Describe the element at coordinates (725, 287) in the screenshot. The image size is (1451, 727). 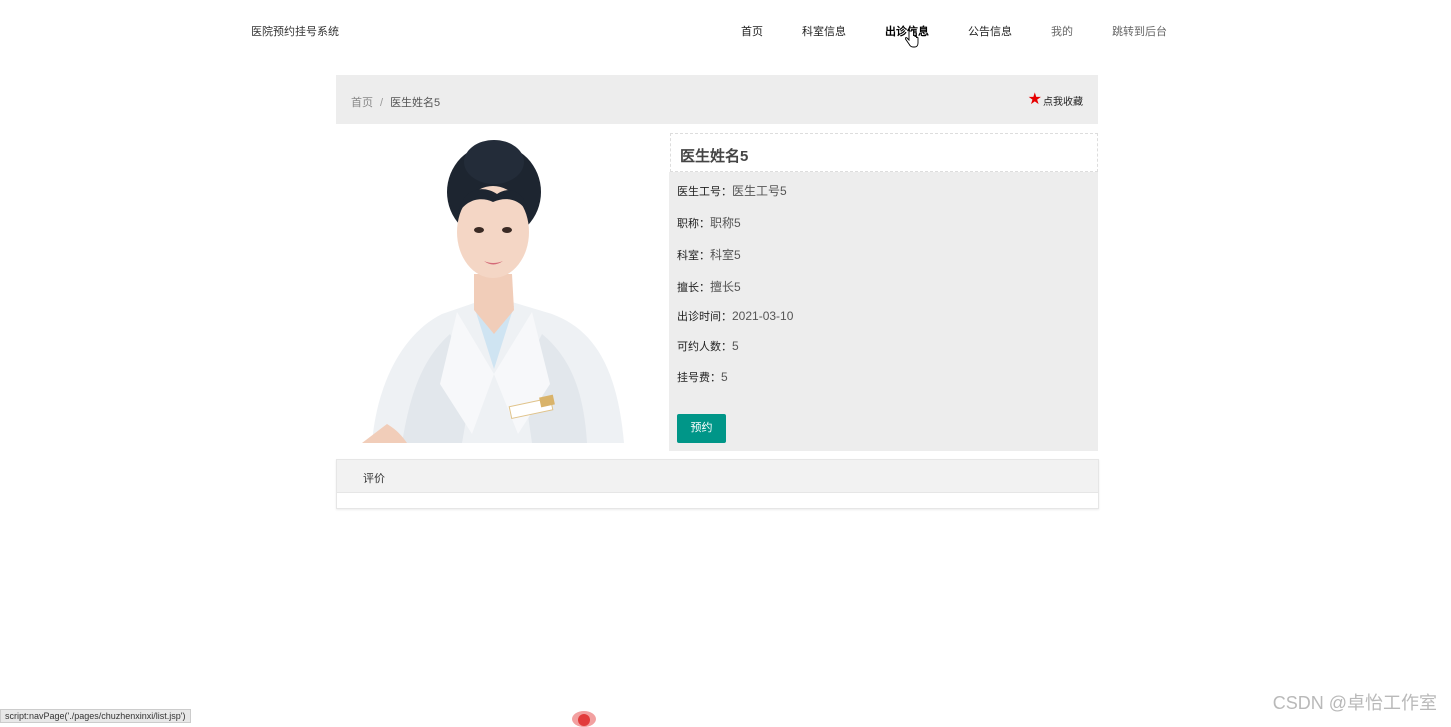
I see `field-value: 擅长5` at that location.